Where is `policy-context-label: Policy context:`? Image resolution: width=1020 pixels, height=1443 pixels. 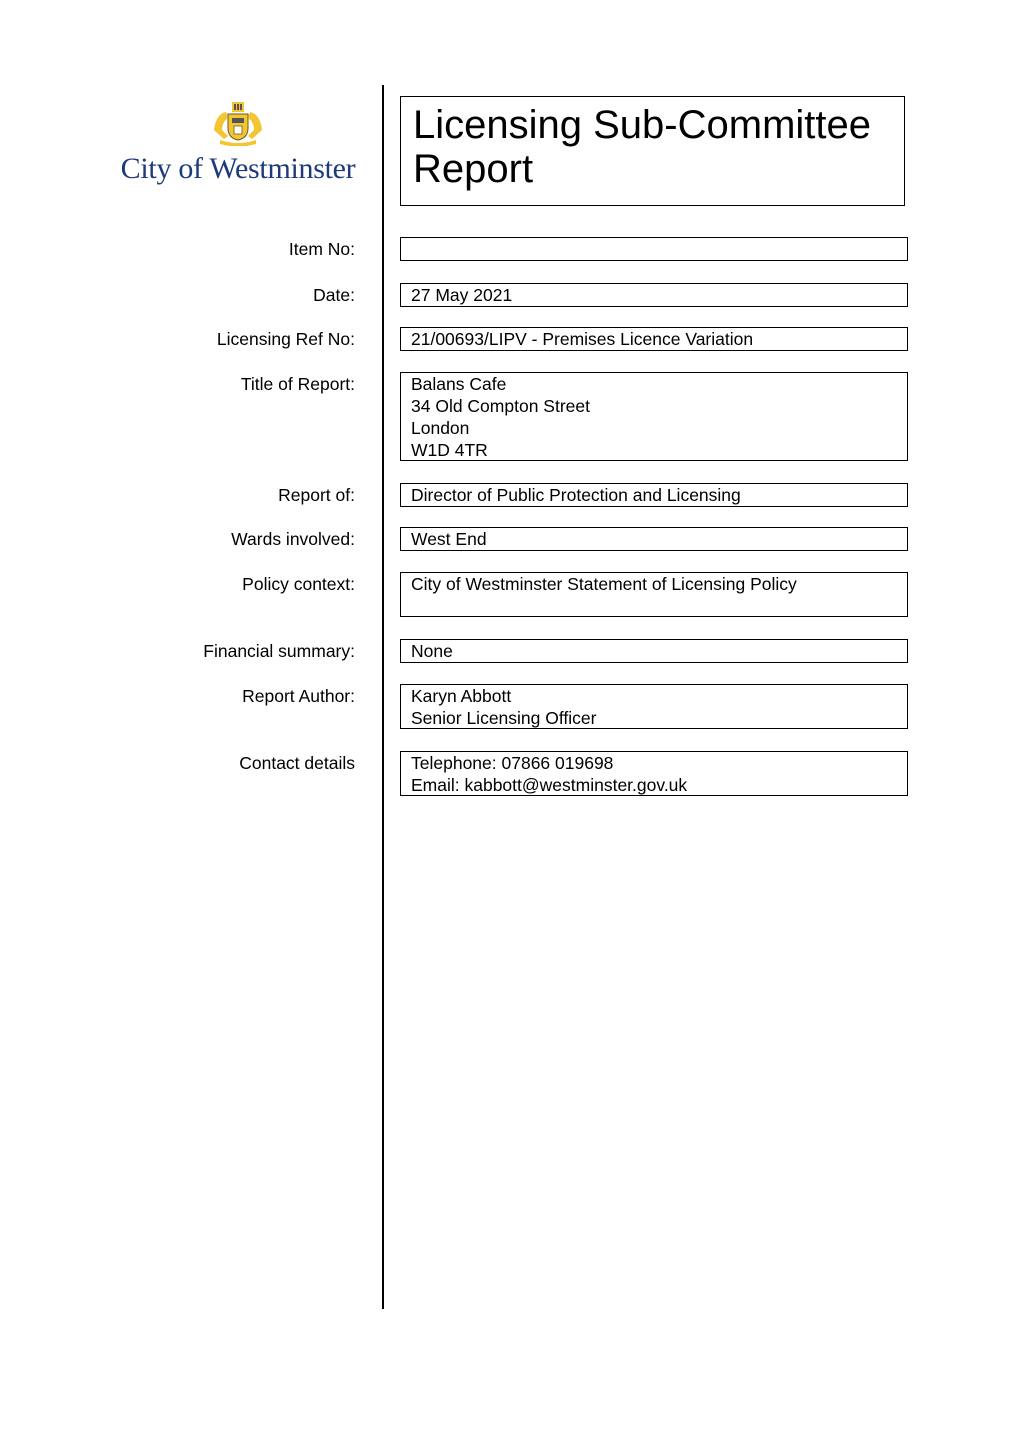
policy-context-label: Policy context: is located at coordinates (298, 584).